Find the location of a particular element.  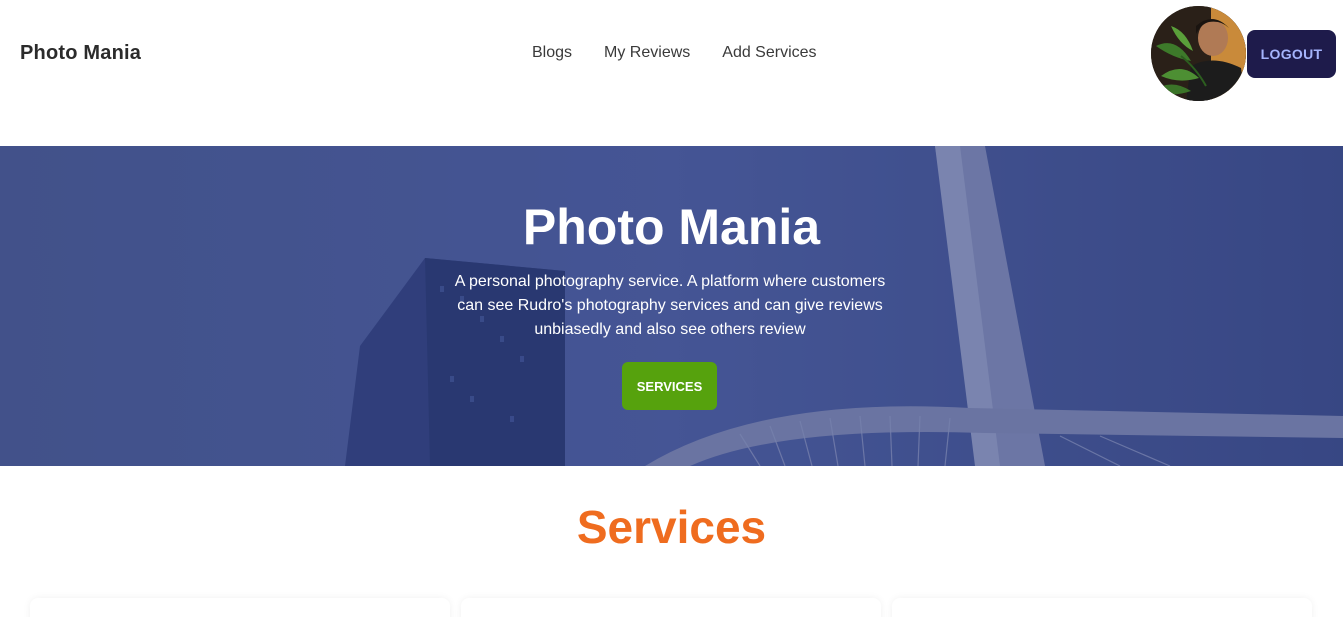

avatar-photo-icon is located at coordinates (1198, 53).